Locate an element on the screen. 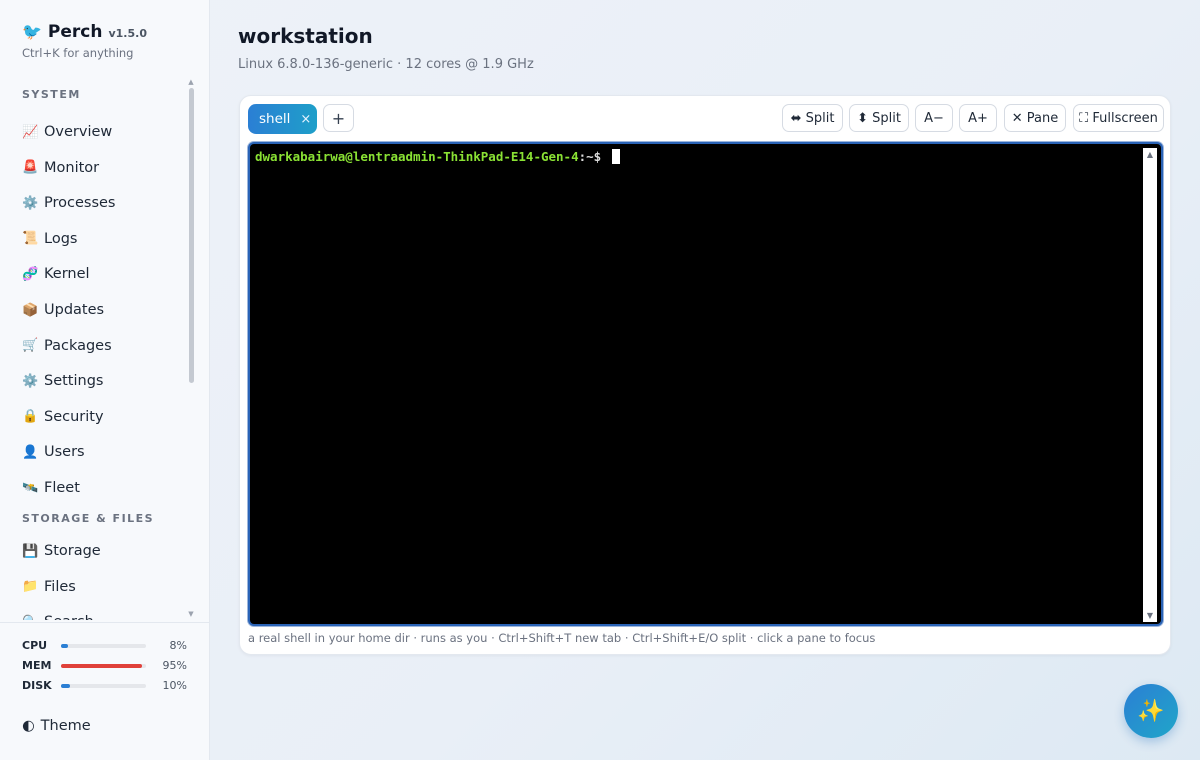  sidebar-item-storage: 💾 Storage is located at coordinates (102, 551).